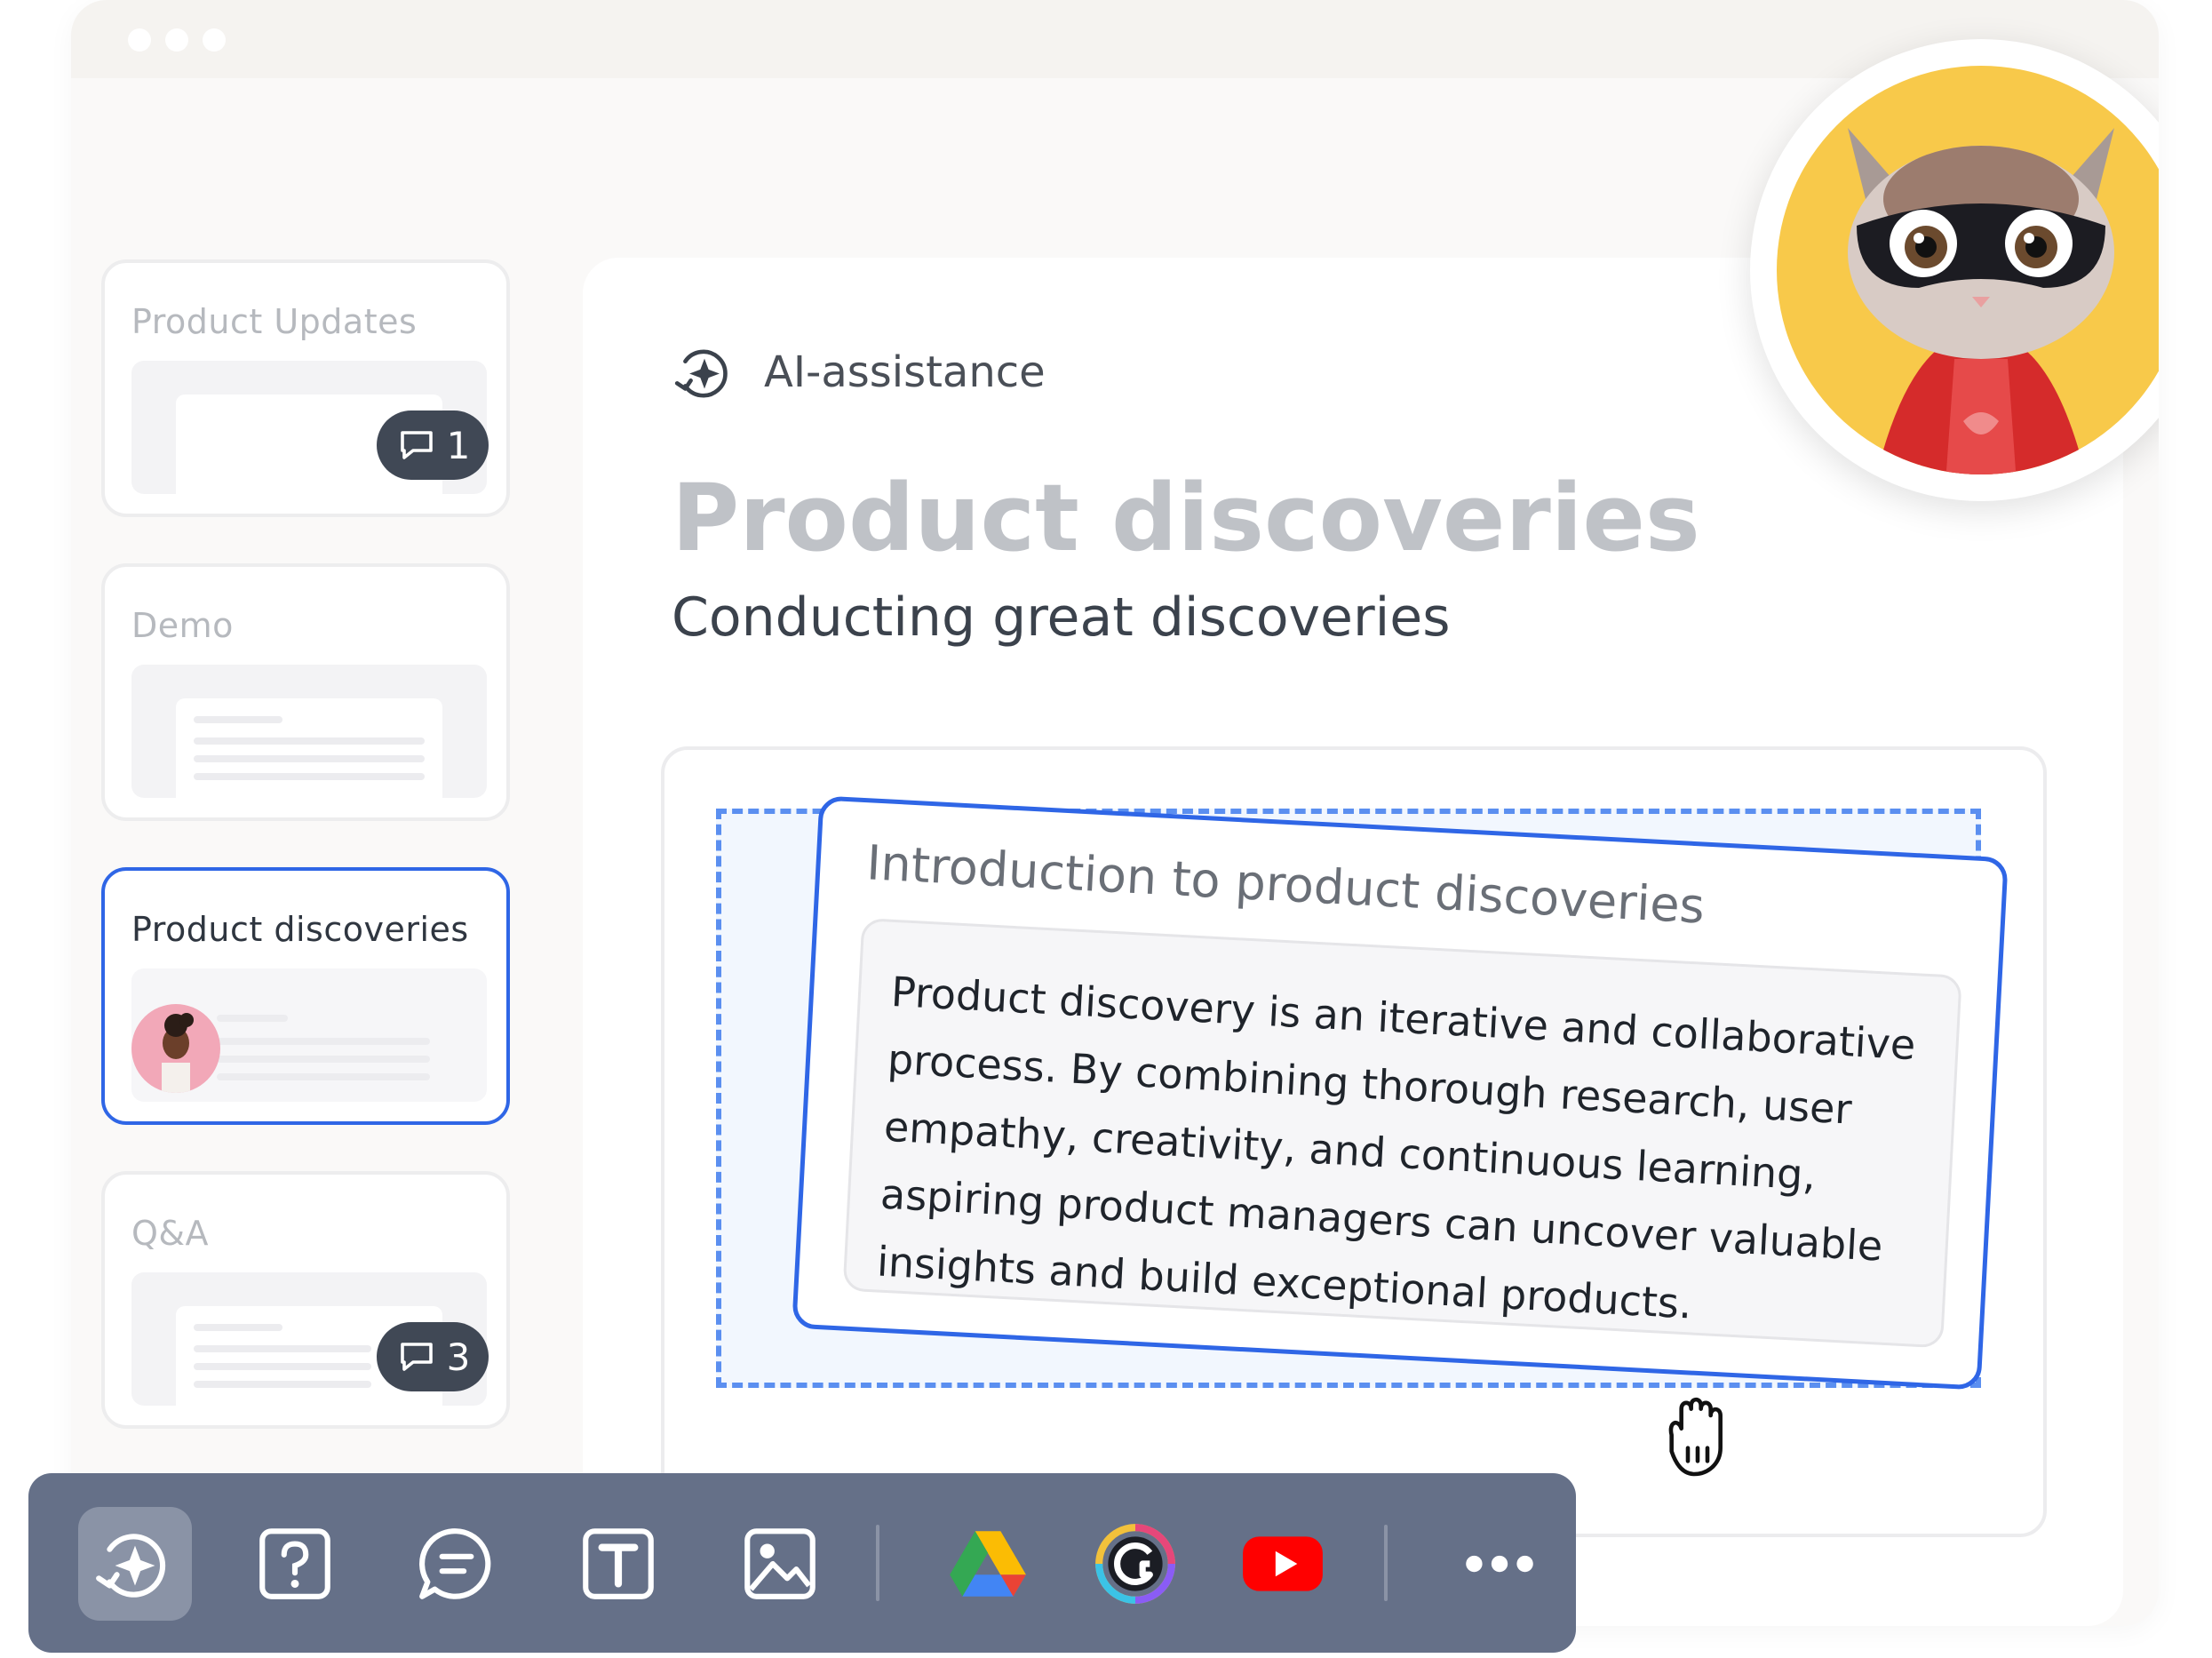 This screenshot has height=1658, width=2212. Describe the element at coordinates (306, 388) in the screenshot. I see `sidebar-card-product-updates: Product Updates 1` at that location.